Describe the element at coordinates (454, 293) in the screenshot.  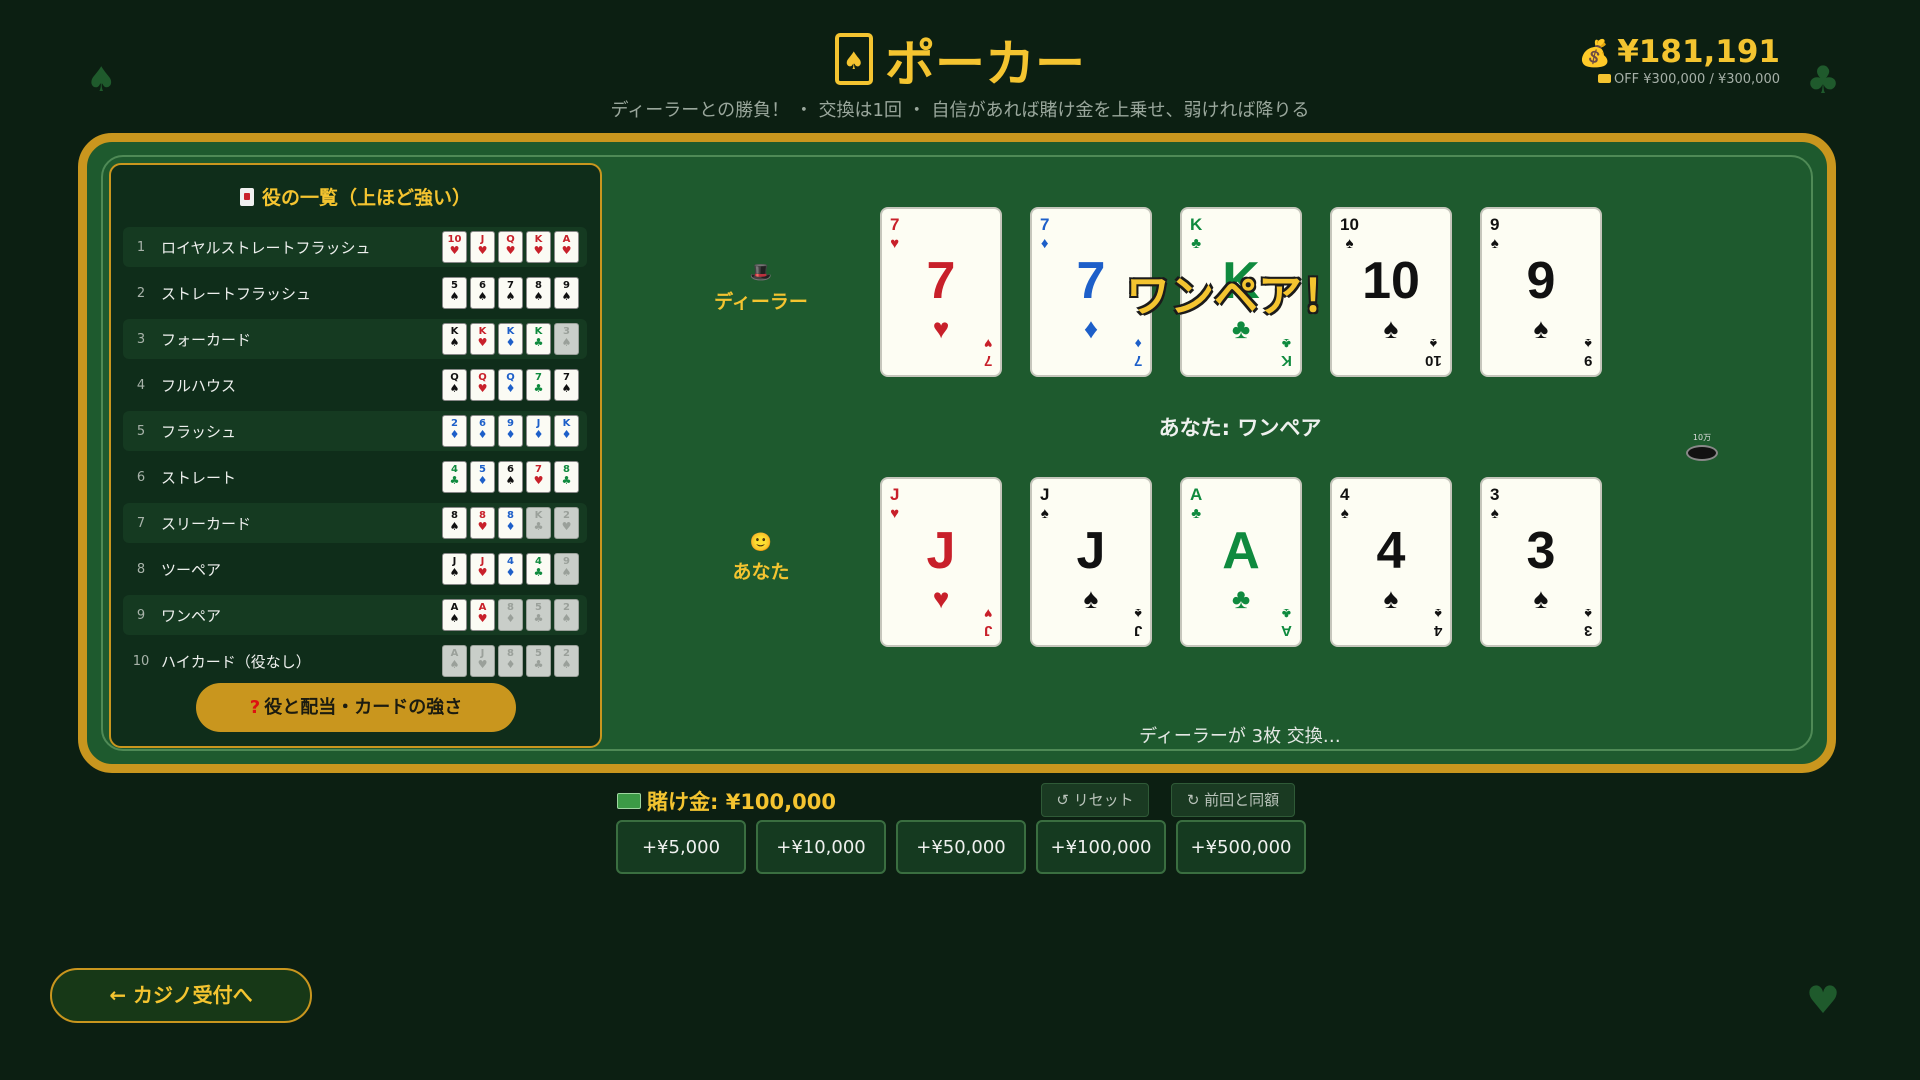
I see `mini-card: 5 ♠` at that location.